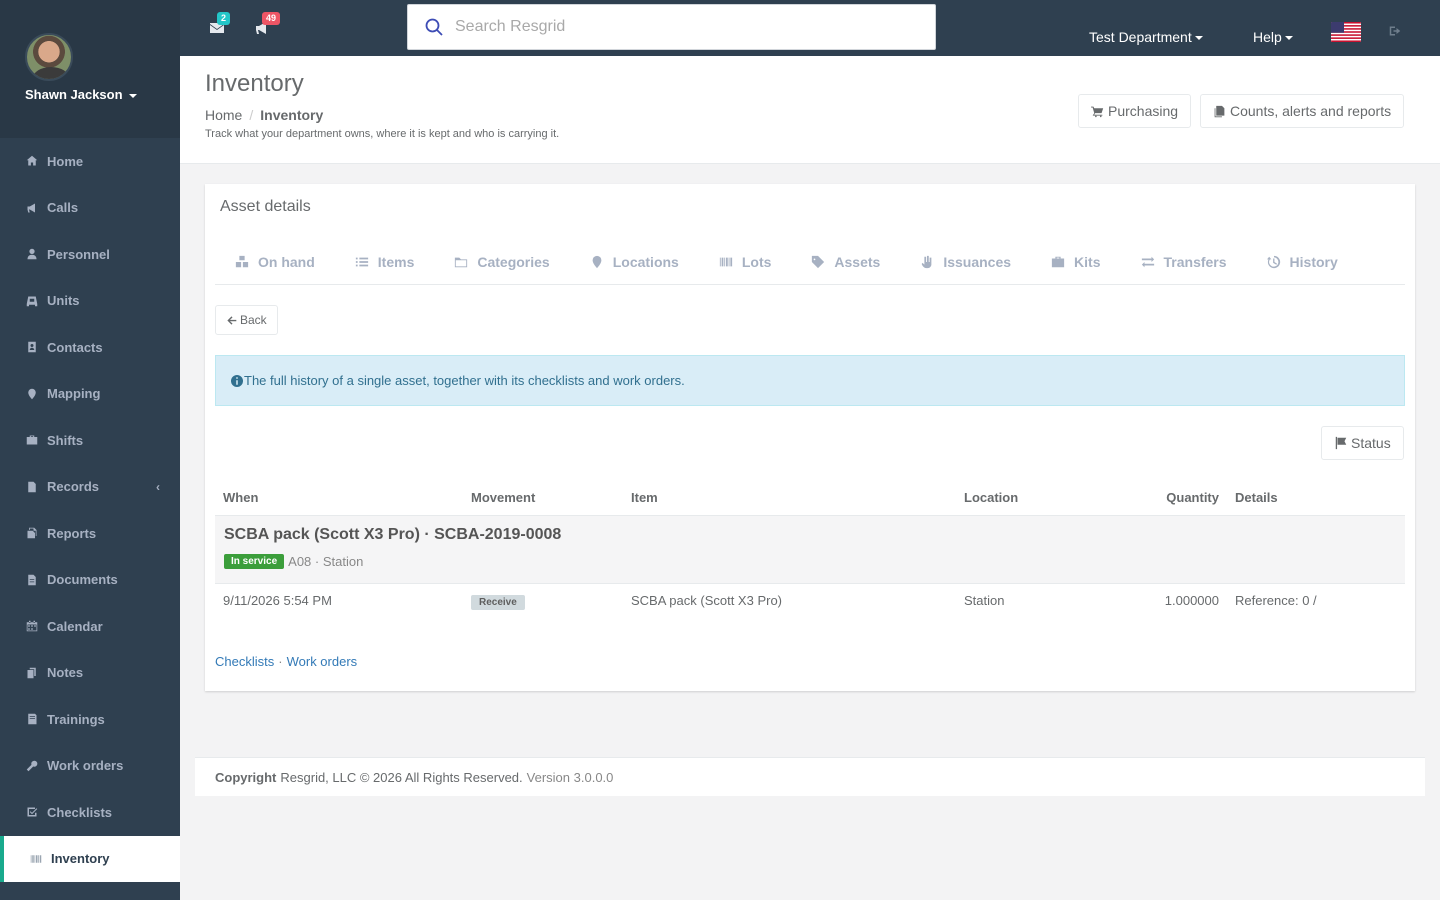 The width and height of the screenshot is (1440, 900). What do you see at coordinates (756, 261) in the screenshot?
I see `tab-label: Lots` at bounding box center [756, 261].